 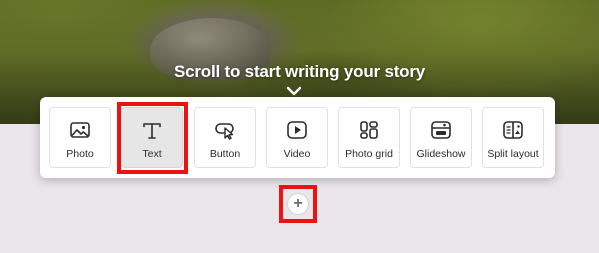 I want to click on insert-button-button: Button, so click(x=225, y=137).